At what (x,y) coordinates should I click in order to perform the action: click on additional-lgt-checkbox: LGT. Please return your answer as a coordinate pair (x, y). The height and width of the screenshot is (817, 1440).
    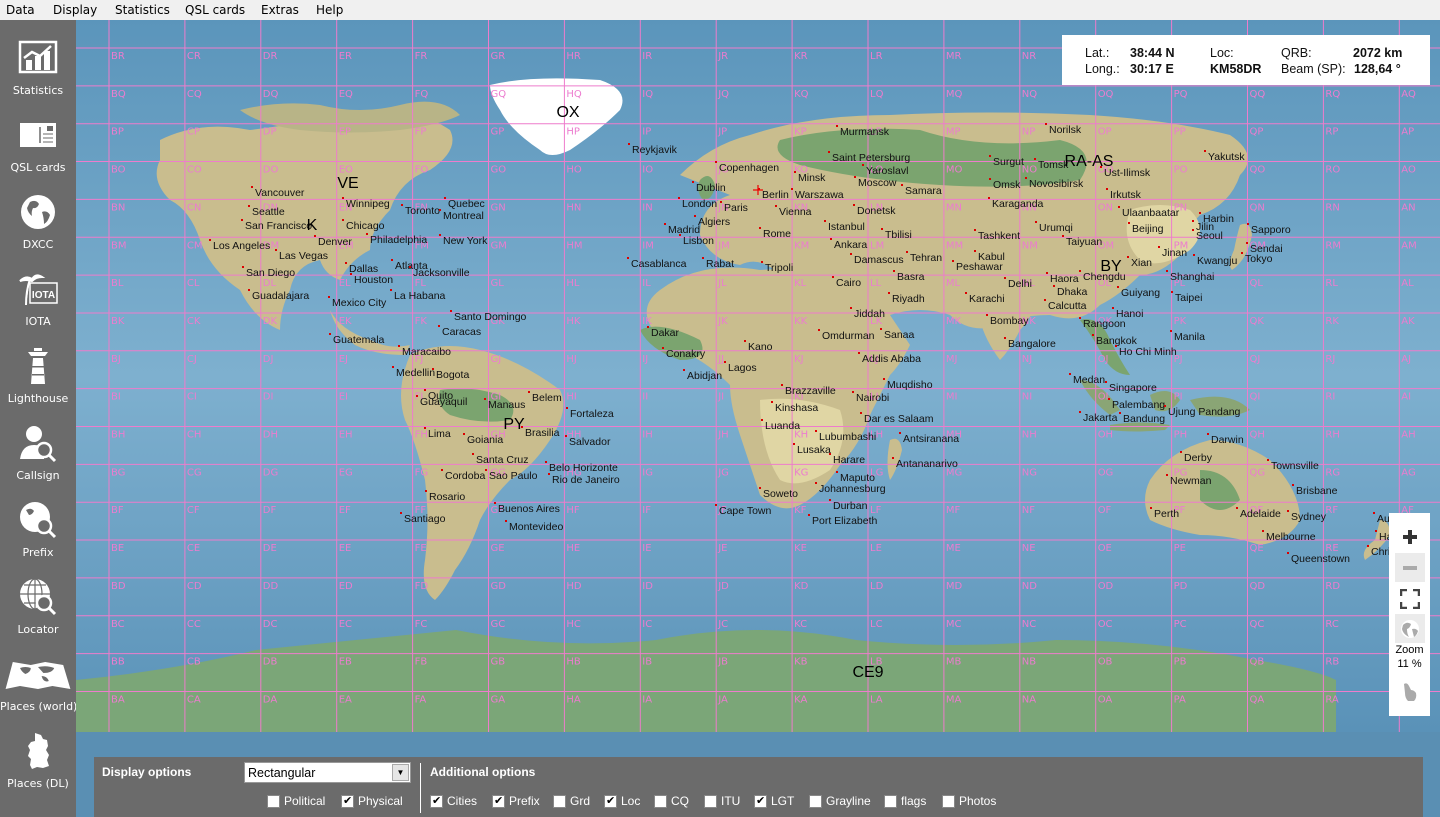
    Looking at the image, I should click on (774, 801).